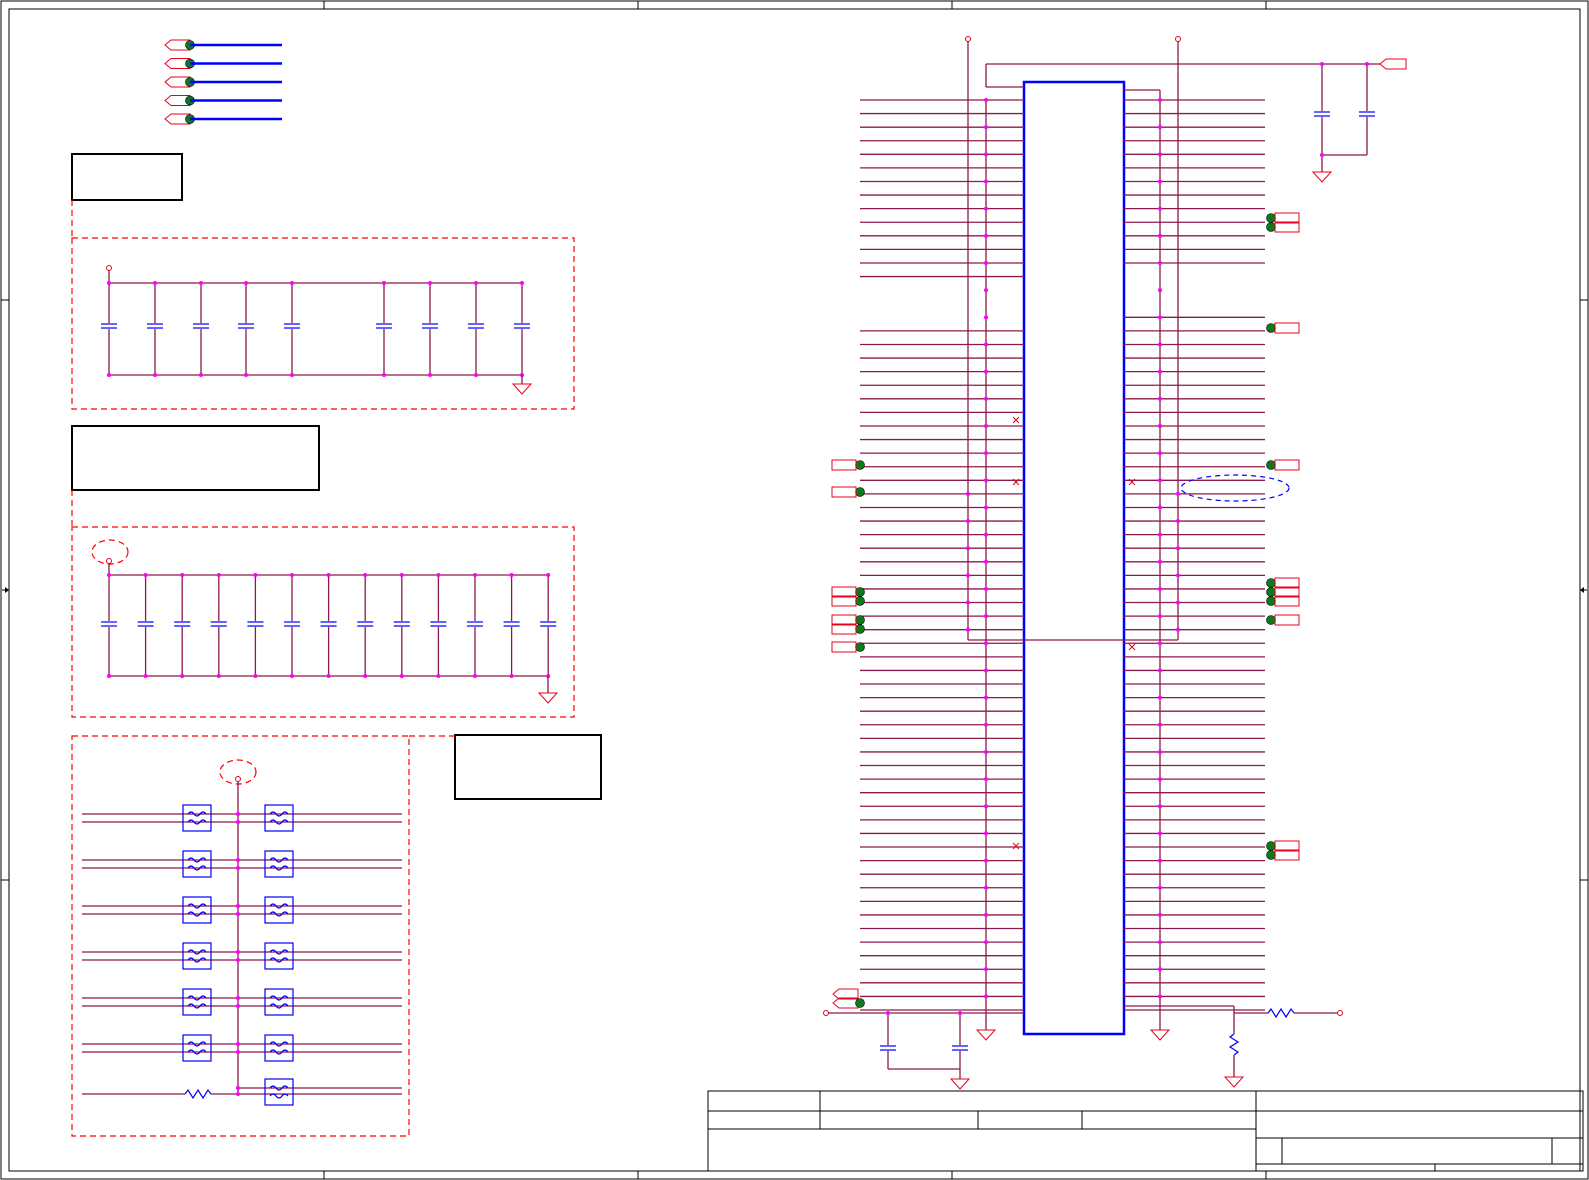  Describe the element at coordinates (242, 932) in the screenshot. I see `ferrite-filter-network` at that location.